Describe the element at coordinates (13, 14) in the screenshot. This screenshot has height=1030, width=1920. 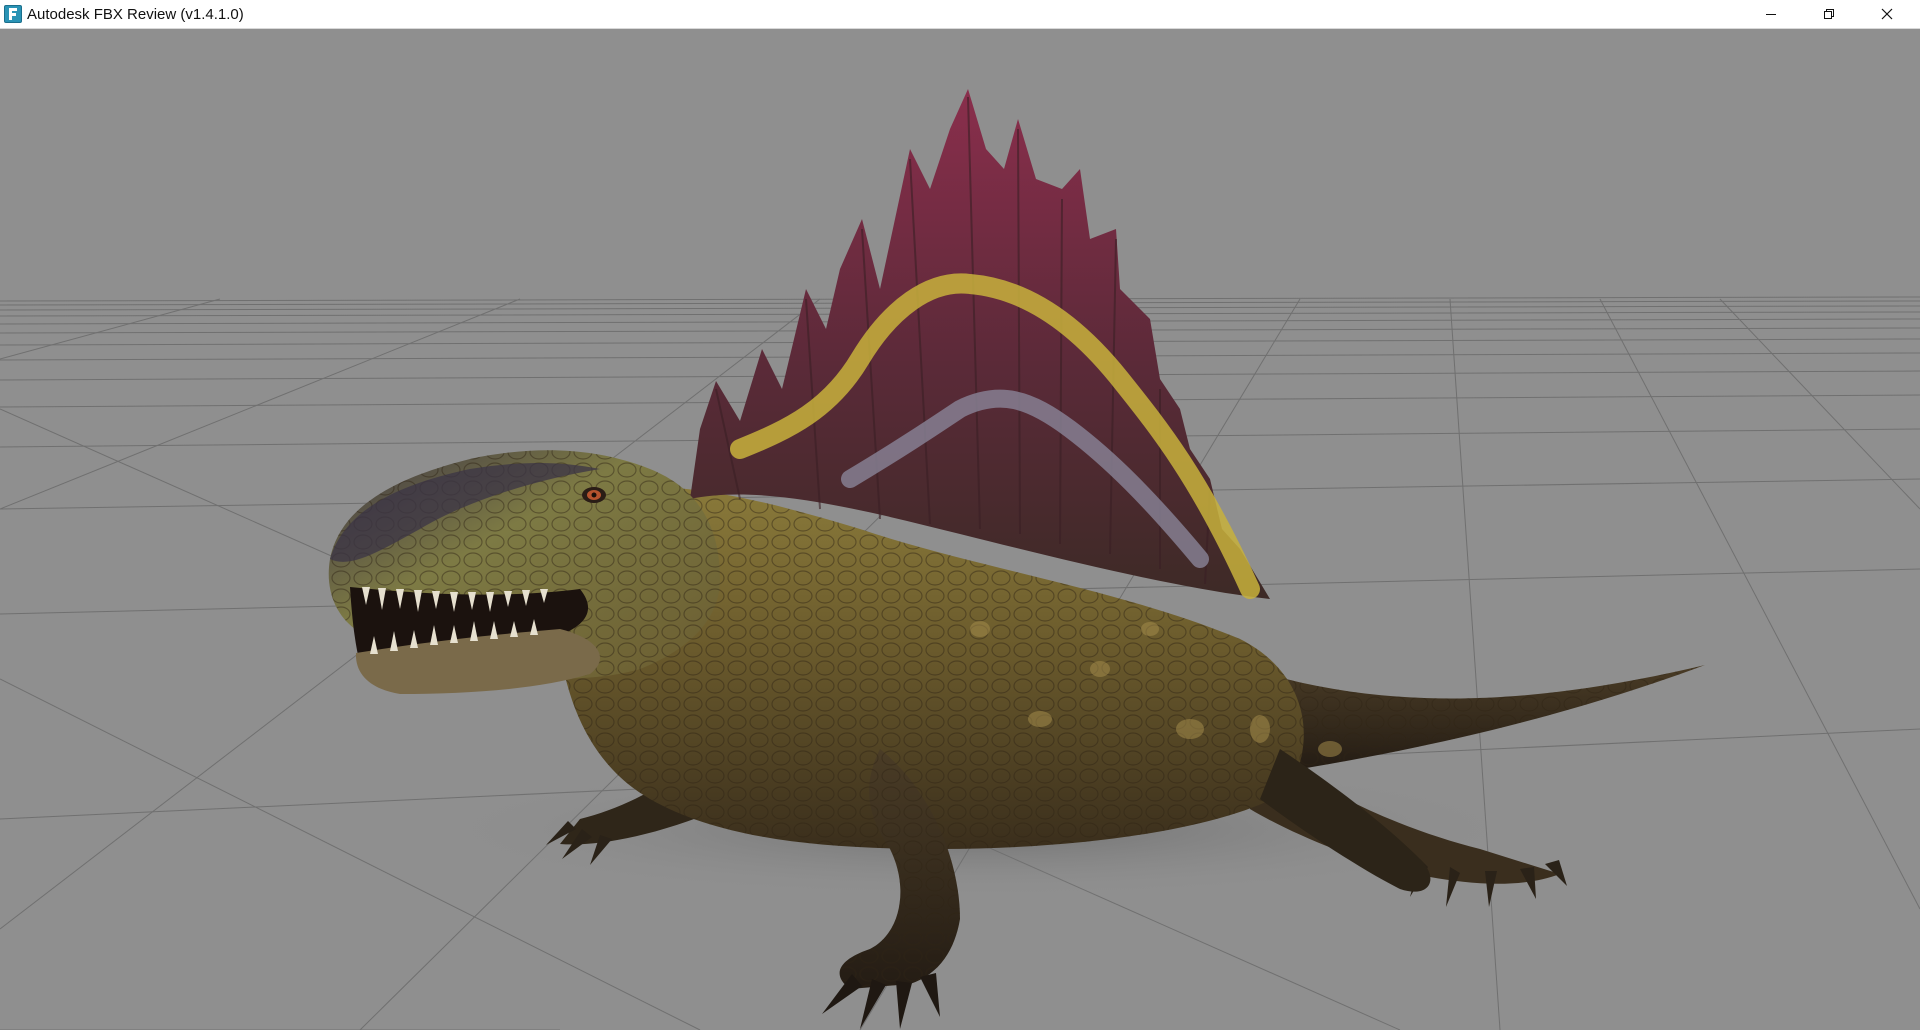
I see `fbx-review-app-icon` at that location.